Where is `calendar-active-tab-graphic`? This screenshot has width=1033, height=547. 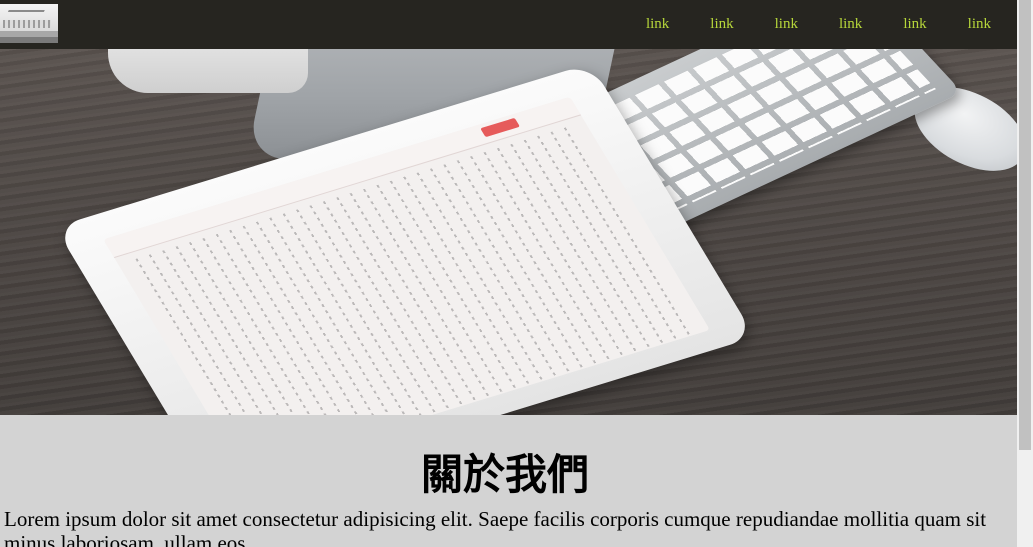
calendar-active-tab-graphic is located at coordinates (500, 127).